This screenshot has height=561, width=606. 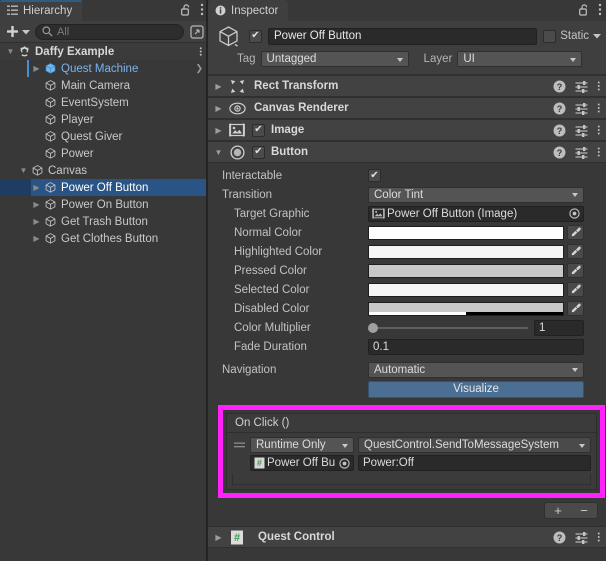 I want to click on drag-handle-icon, so click(x=239, y=445).